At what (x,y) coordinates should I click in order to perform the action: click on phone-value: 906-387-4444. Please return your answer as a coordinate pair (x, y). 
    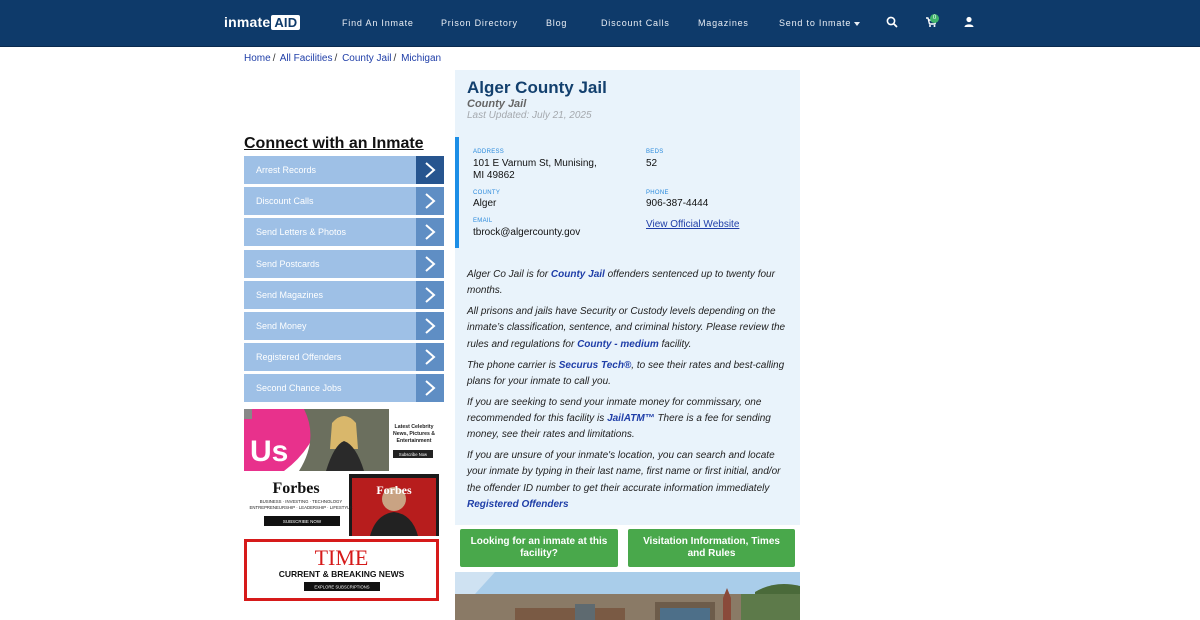
    Looking at the image, I should click on (677, 203).